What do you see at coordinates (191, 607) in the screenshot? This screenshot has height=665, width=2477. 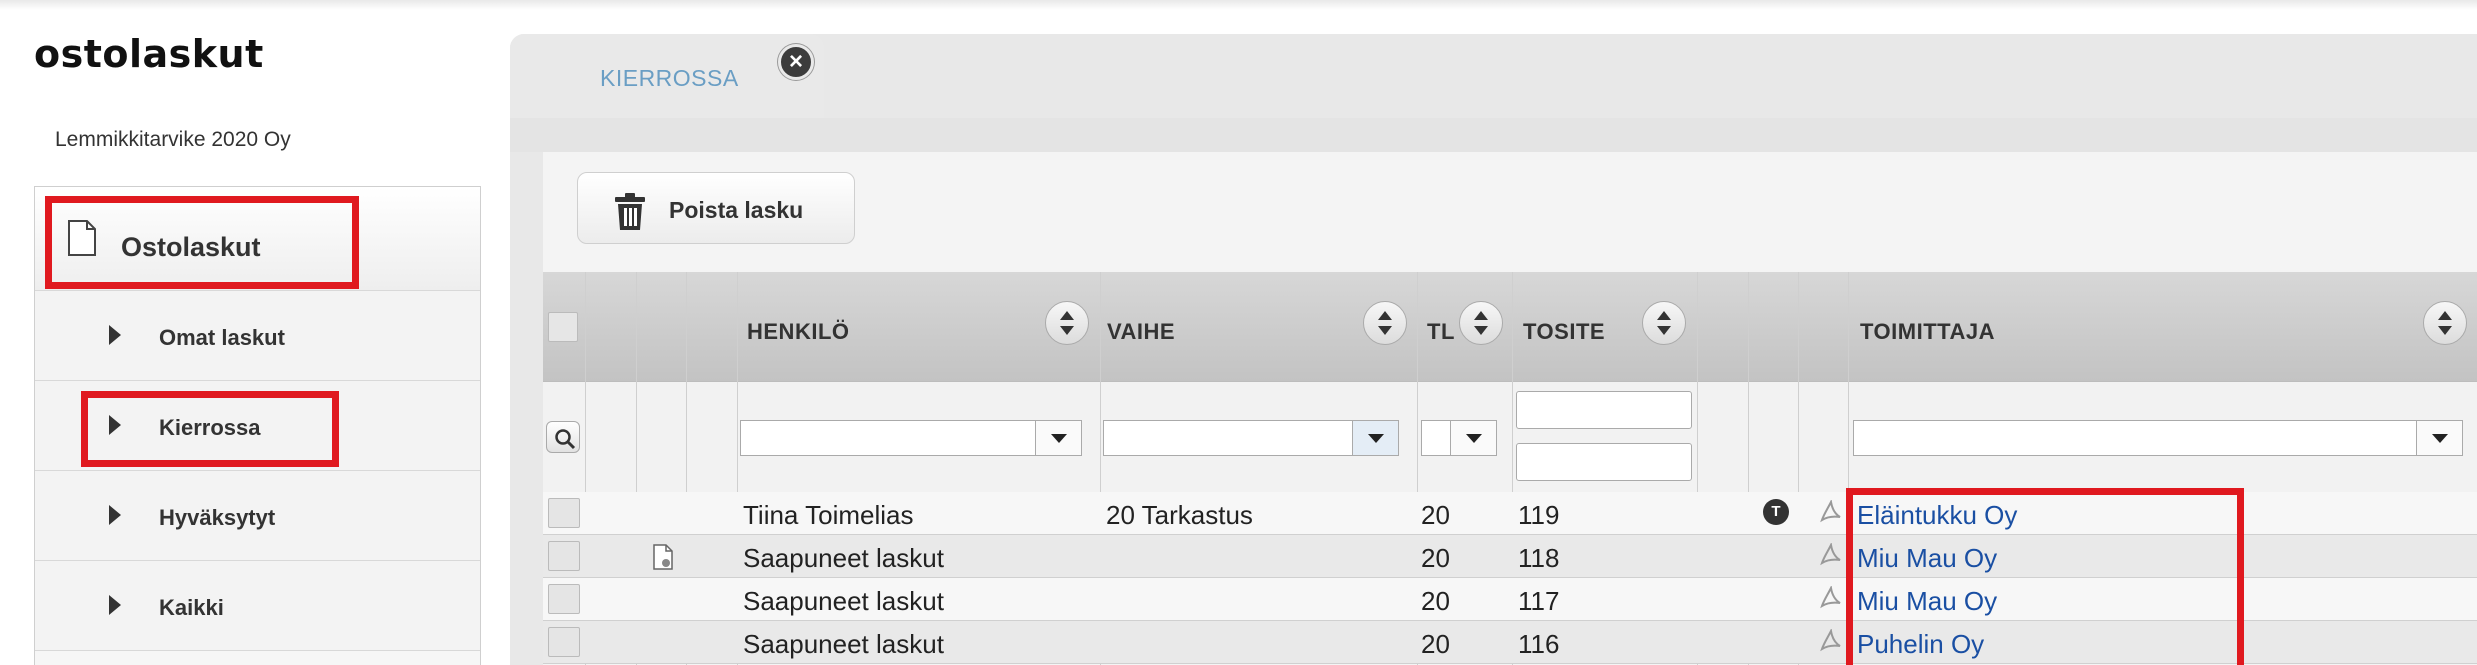 I see `sidebar-item-label: Kaikki` at bounding box center [191, 607].